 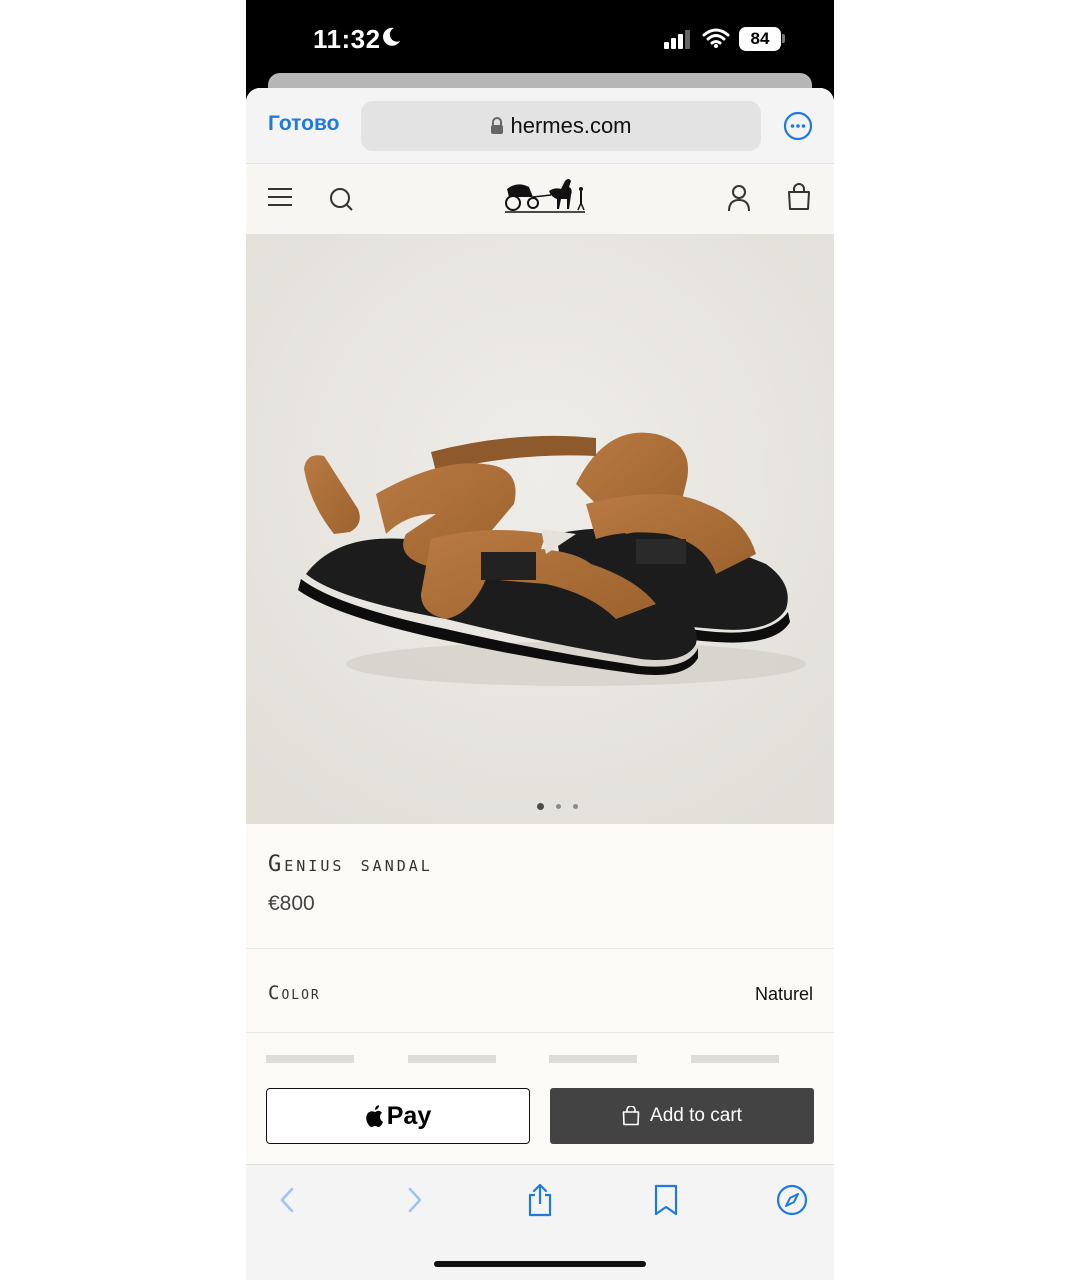 I want to click on cellular-signal-icon, so click(x=677, y=39).